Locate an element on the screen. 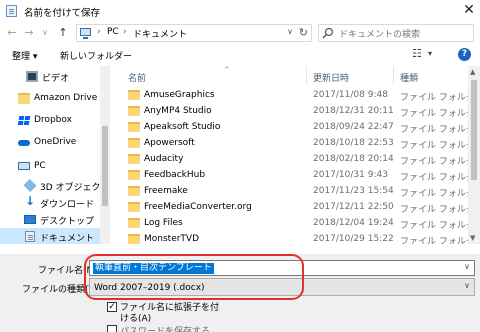  file-row: MonsterTVD 2017/10/29 15:22 ファイル フォルダー is located at coordinates (292, 237).